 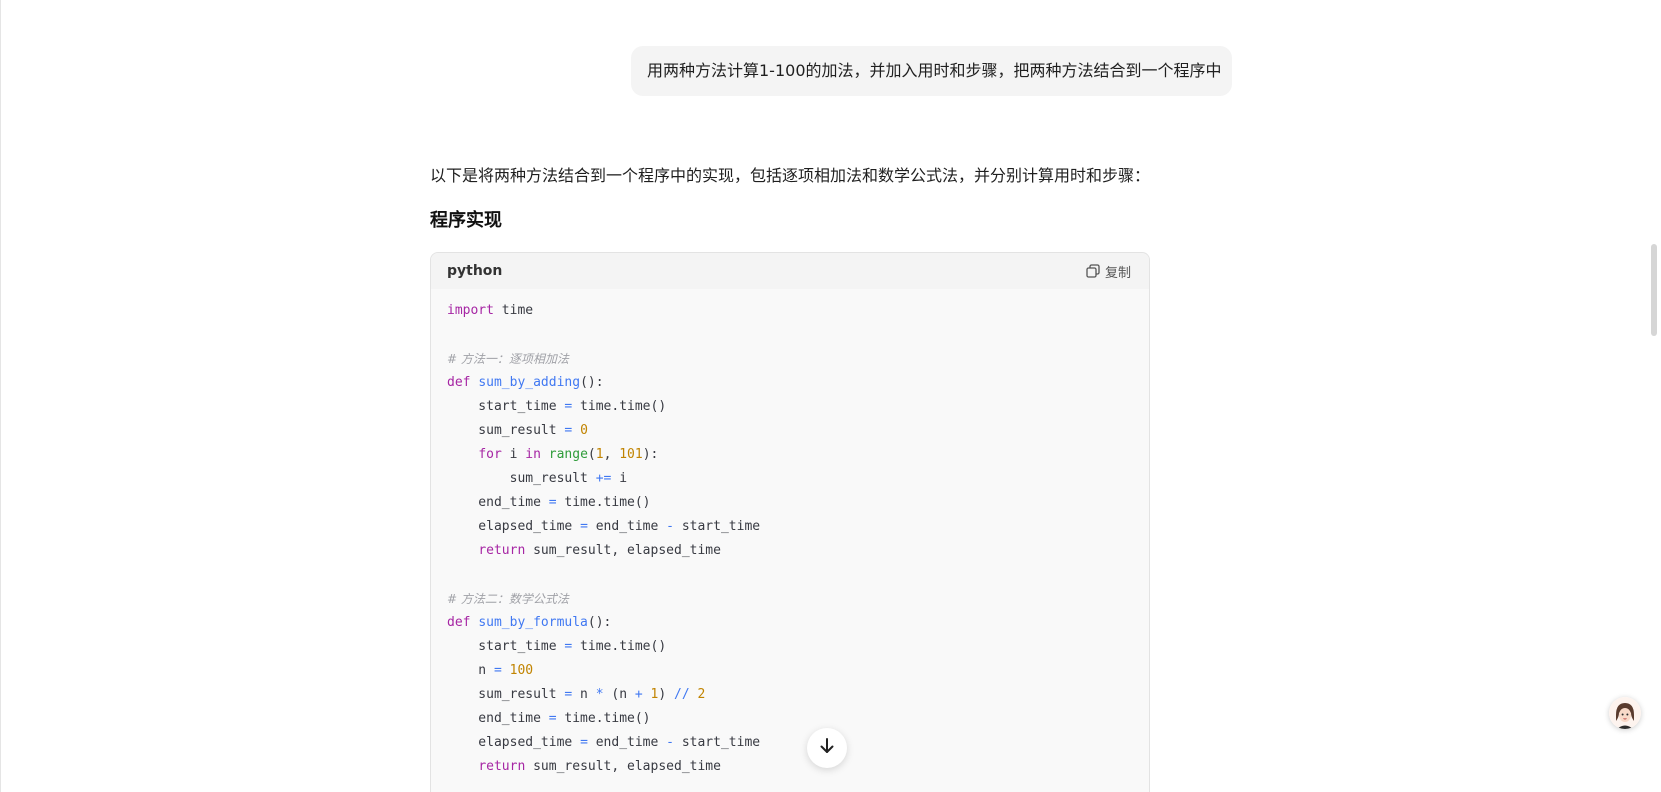 I want to click on section-heading: 程序实现, so click(x=466, y=220).